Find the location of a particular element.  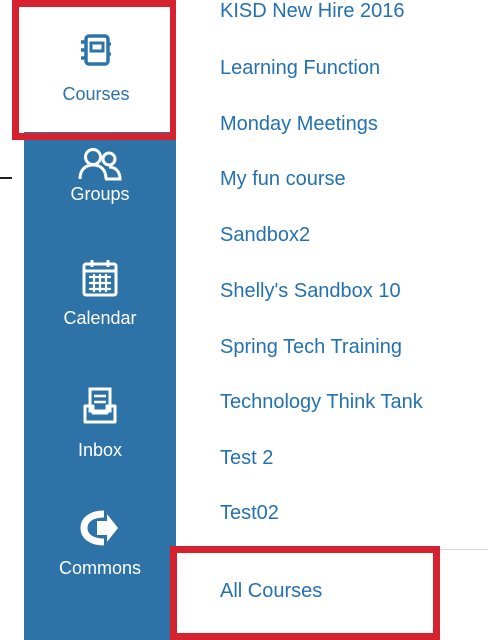

global-nav-item-commons: Commons is located at coordinates (100, 544).